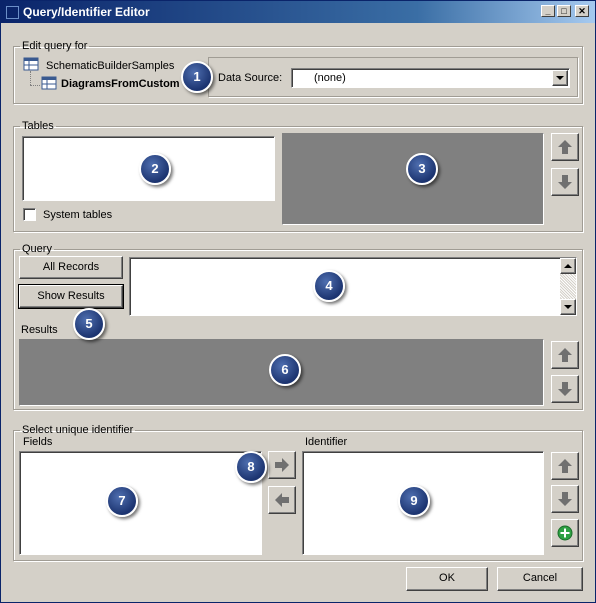 This screenshot has width=596, height=603. What do you see at coordinates (582, 11) in the screenshot?
I see `close-button: ✕` at bounding box center [582, 11].